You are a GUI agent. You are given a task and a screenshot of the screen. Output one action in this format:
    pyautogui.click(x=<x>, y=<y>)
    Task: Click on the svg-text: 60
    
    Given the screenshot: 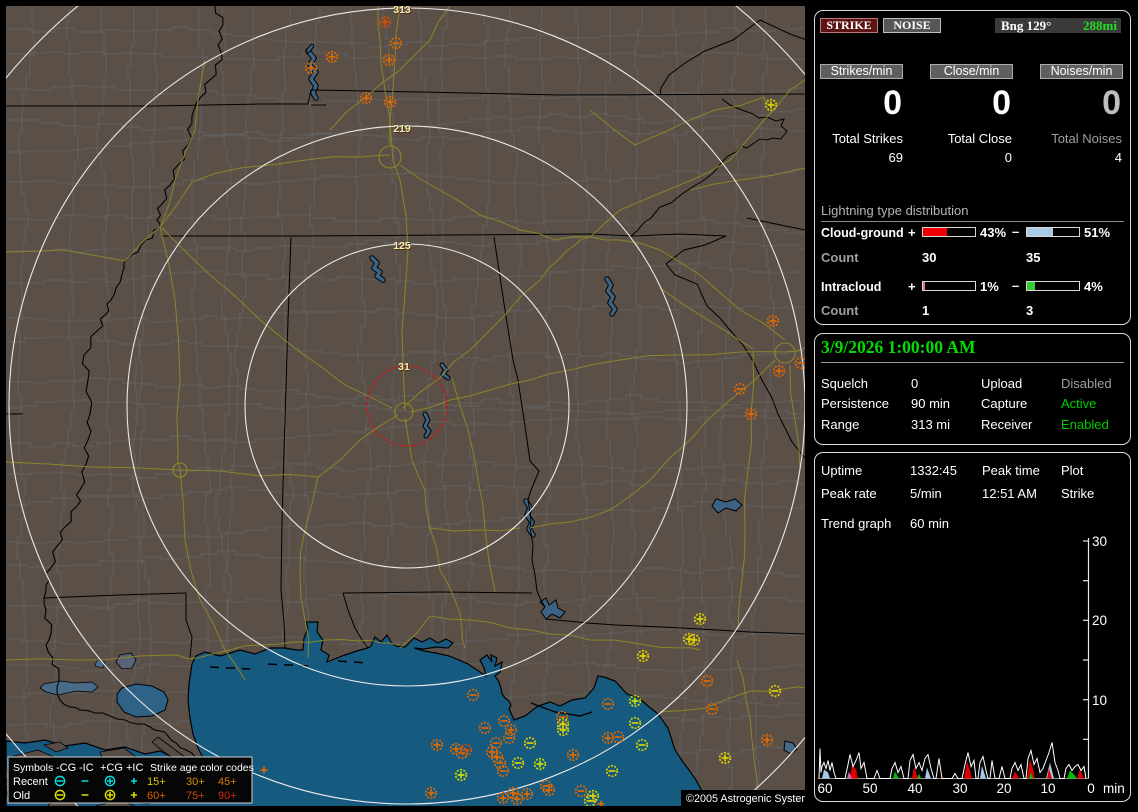 What is the action you would take?
    pyautogui.click(x=824, y=788)
    